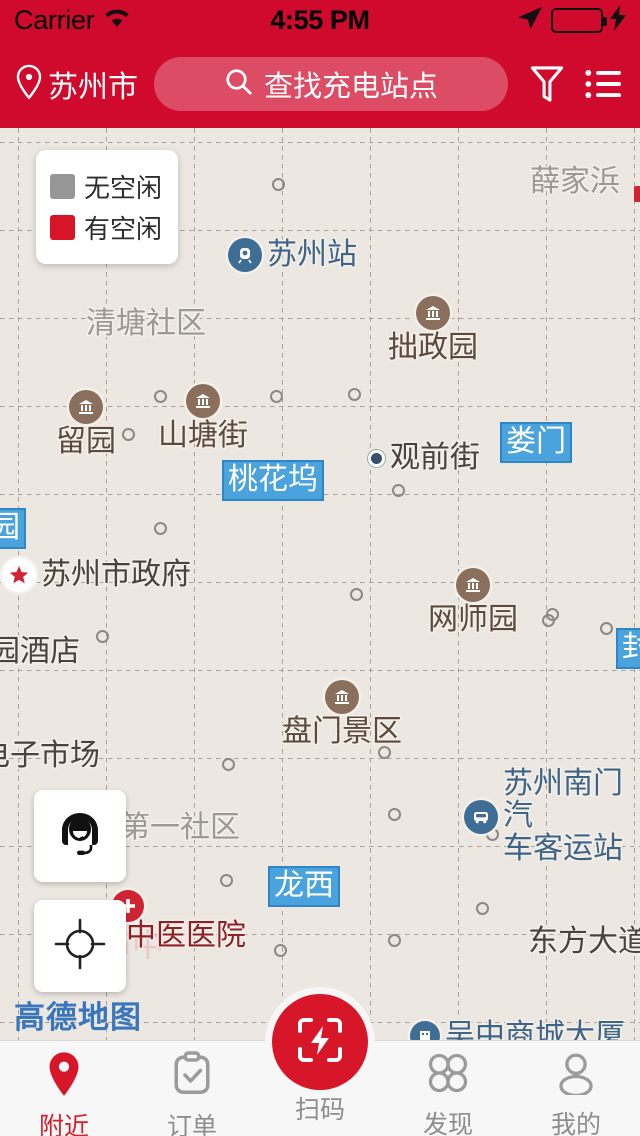  Describe the element at coordinates (239, 84) in the screenshot. I see `search-icon` at that location.